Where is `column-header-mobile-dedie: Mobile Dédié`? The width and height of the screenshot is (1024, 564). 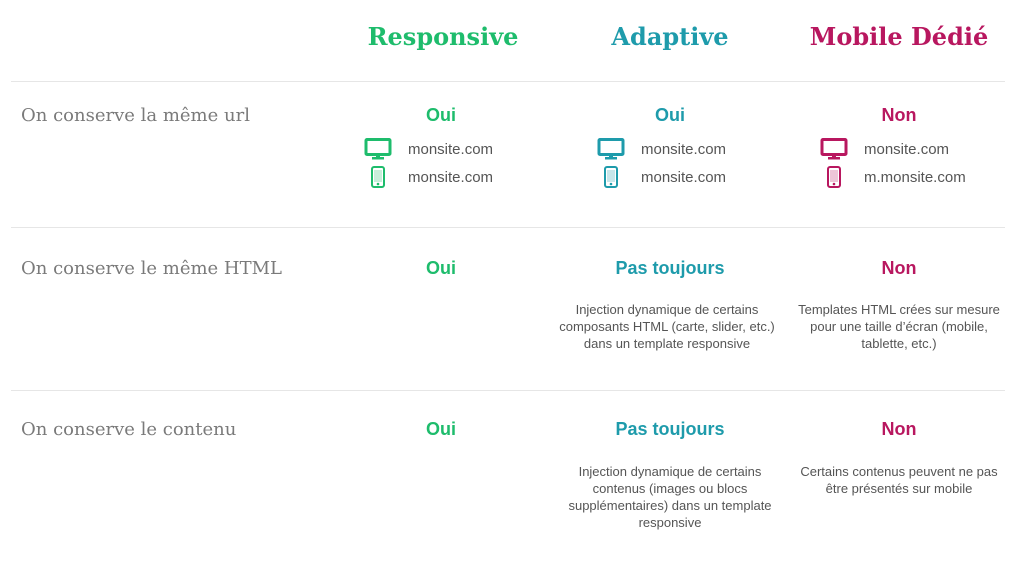
column-header-mobile-dedie: Mobile Dédié is located at coordinates (899, 36).